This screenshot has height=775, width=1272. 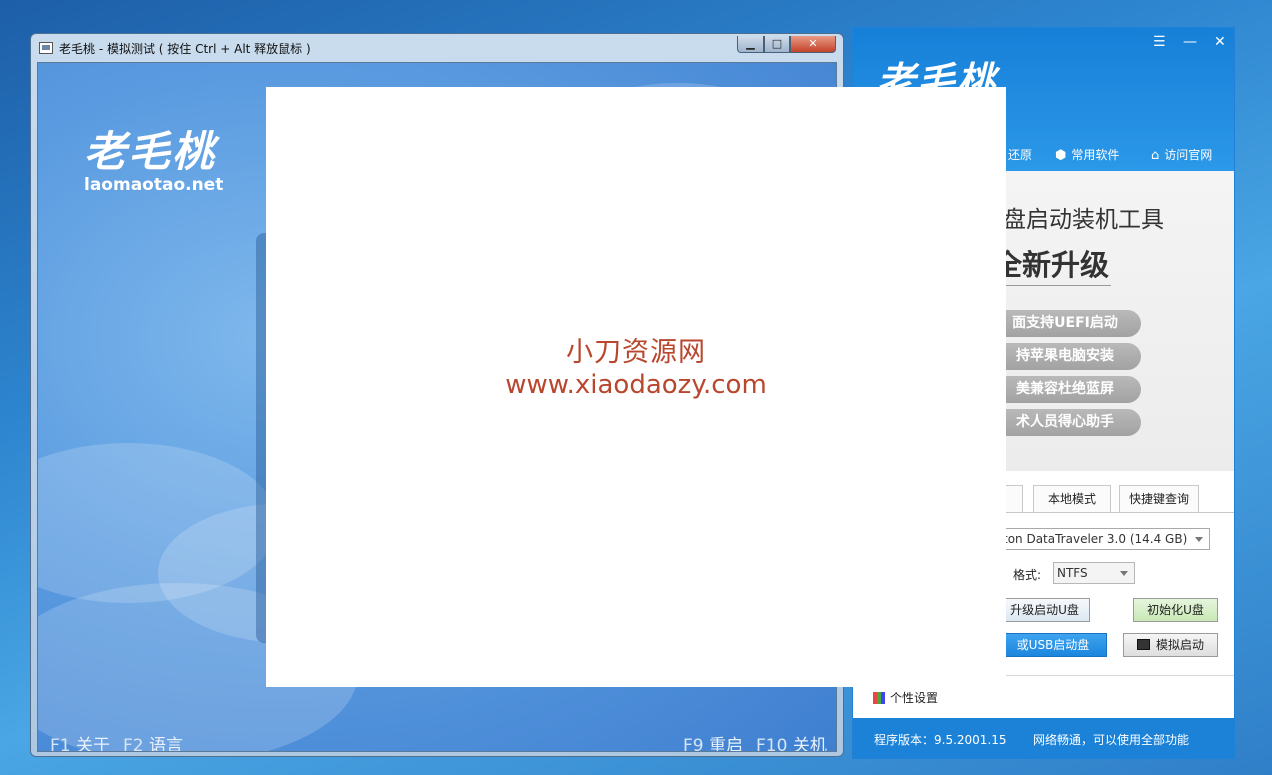 What do you see at coordinates (1083, 220) in the screenshot?
I see `banner-title: 盘启动装机工具` at bounding box center [1083, 220].